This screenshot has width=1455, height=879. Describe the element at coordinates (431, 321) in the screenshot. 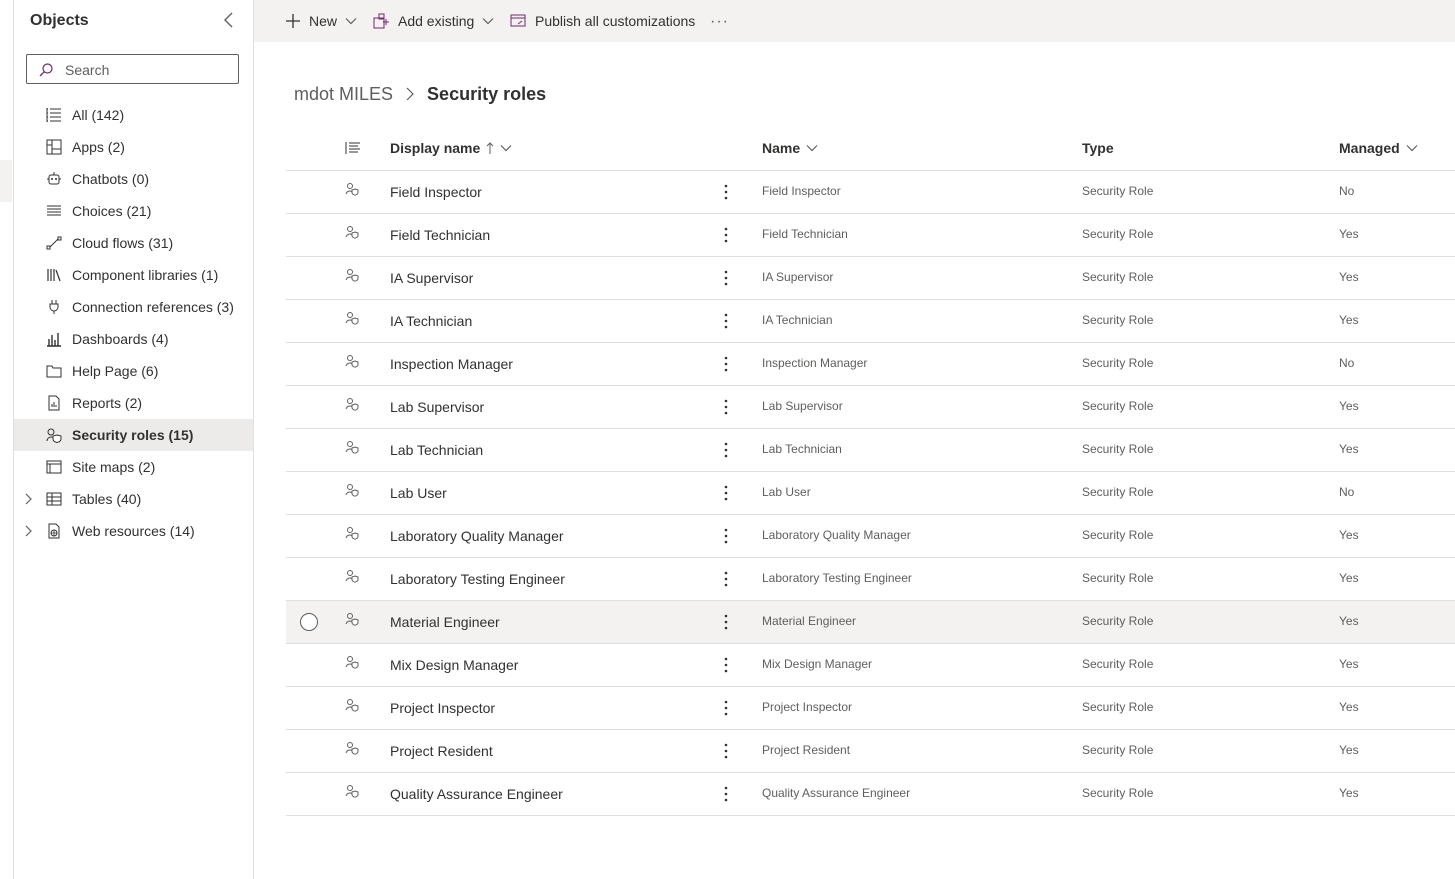

I see `row-display-name: IA Technician` at that location.